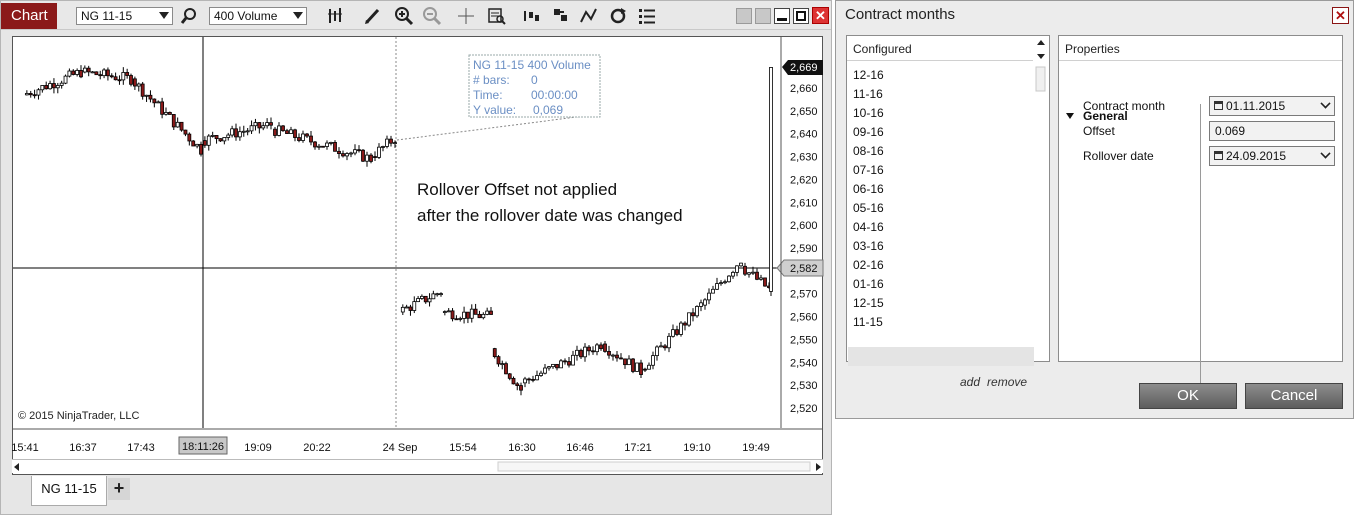  I want to click on month-list-item: 09-16, so click(868, 132).